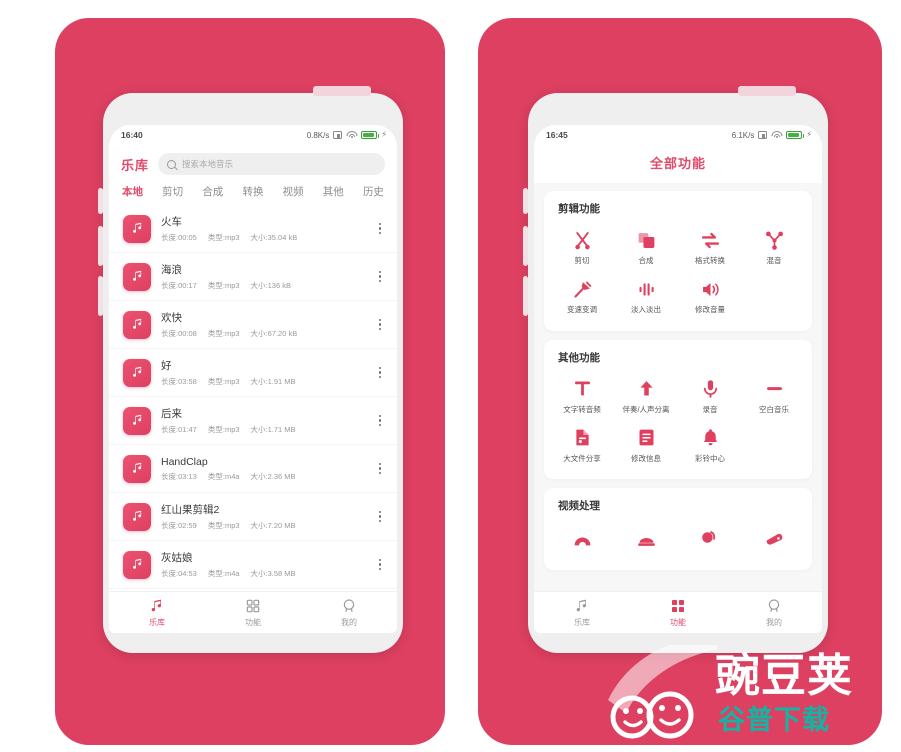 The height and width of the screenshot is (752, 901). I want to click on song-size: 大小:3.58 MB, so click(273, 573).